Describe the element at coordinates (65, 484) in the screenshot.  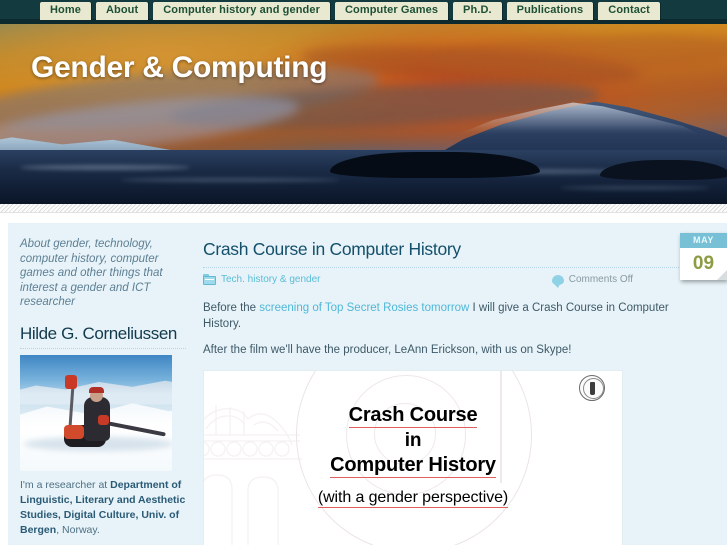
I see `bio-text-before: I'm a researcher at` at that location.